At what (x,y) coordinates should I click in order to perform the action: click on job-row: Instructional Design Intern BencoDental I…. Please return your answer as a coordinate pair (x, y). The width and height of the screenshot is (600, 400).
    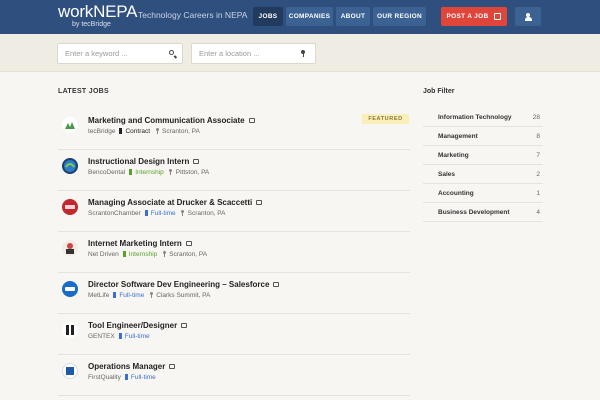
    Looking at the image, I should click on (234, 170).